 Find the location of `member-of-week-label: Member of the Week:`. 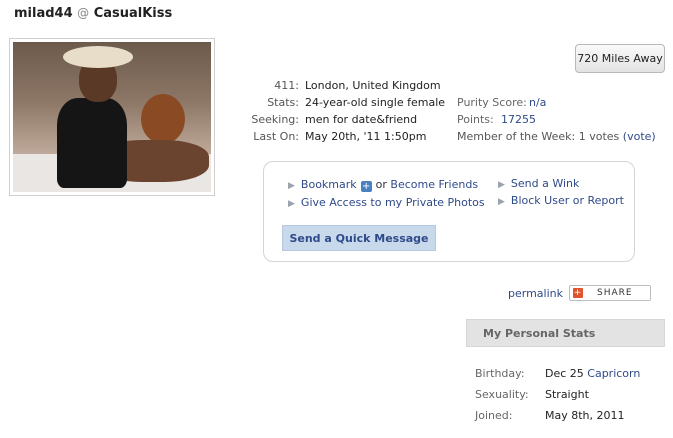

member-of-week-label: Member of the Week: is located at coordinates (516, 136).